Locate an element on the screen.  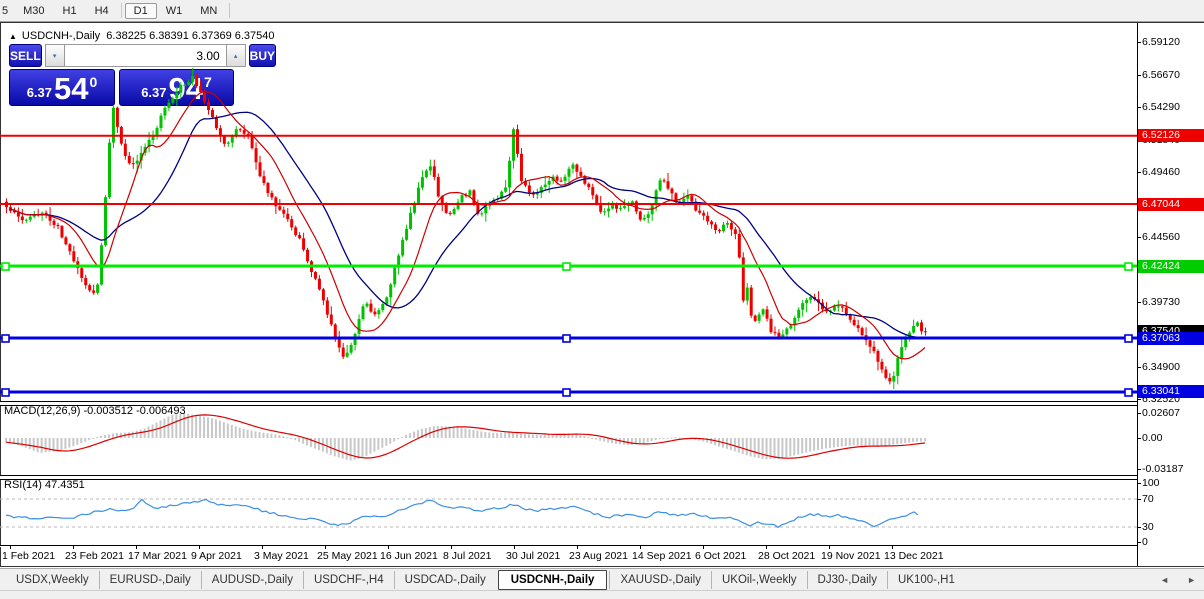
rsi-pane is located at coordinates (568, 513).